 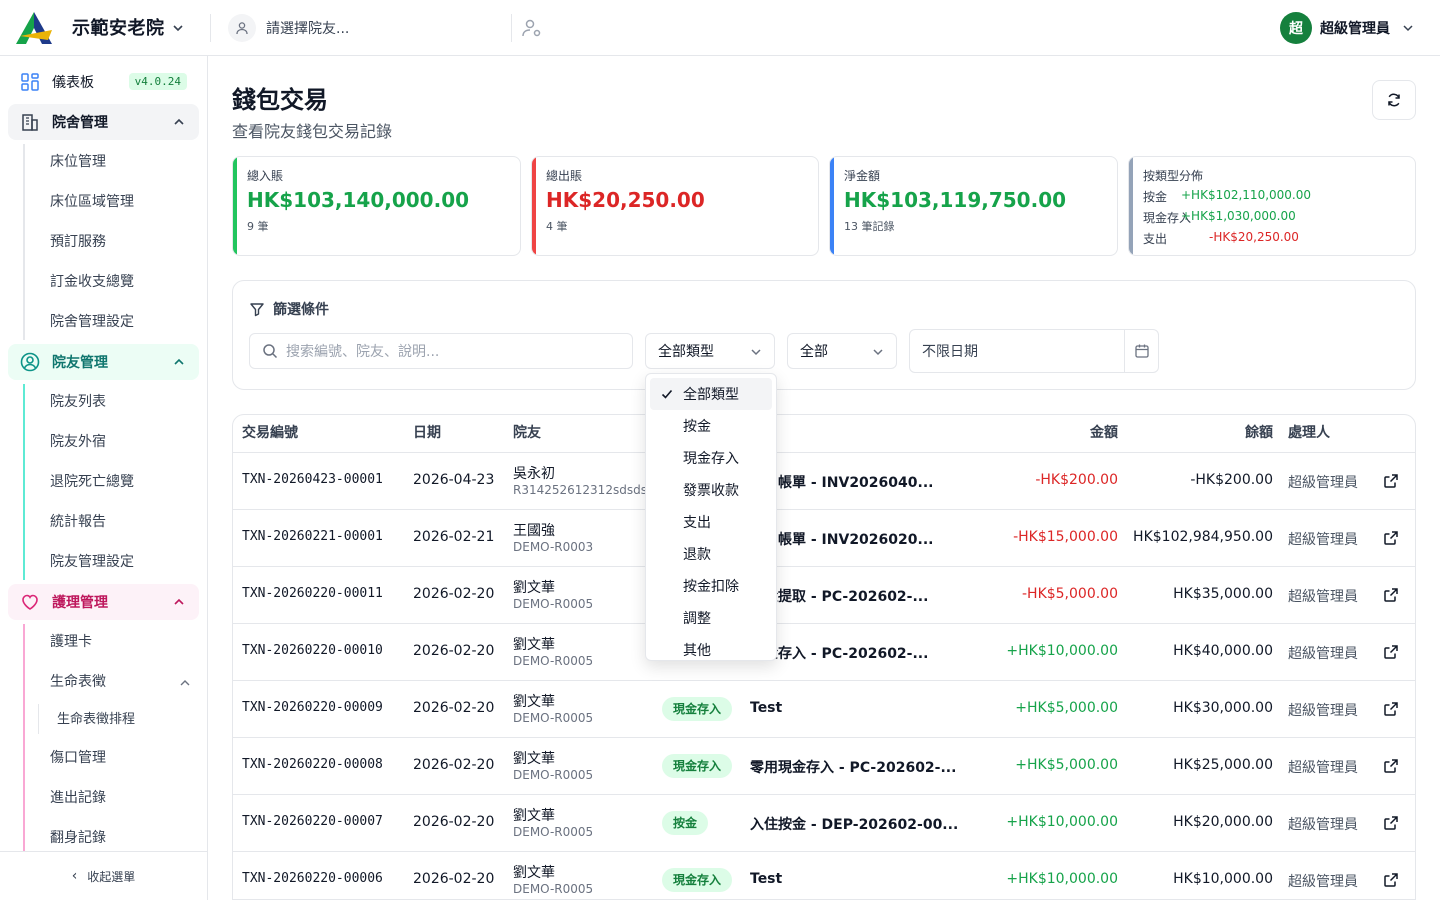 What do you see at coordinates (312, 131) in the screenshot?
I see `page-subtitle: 查看院友錢包交易記錄` at bounding box center [312, 131].